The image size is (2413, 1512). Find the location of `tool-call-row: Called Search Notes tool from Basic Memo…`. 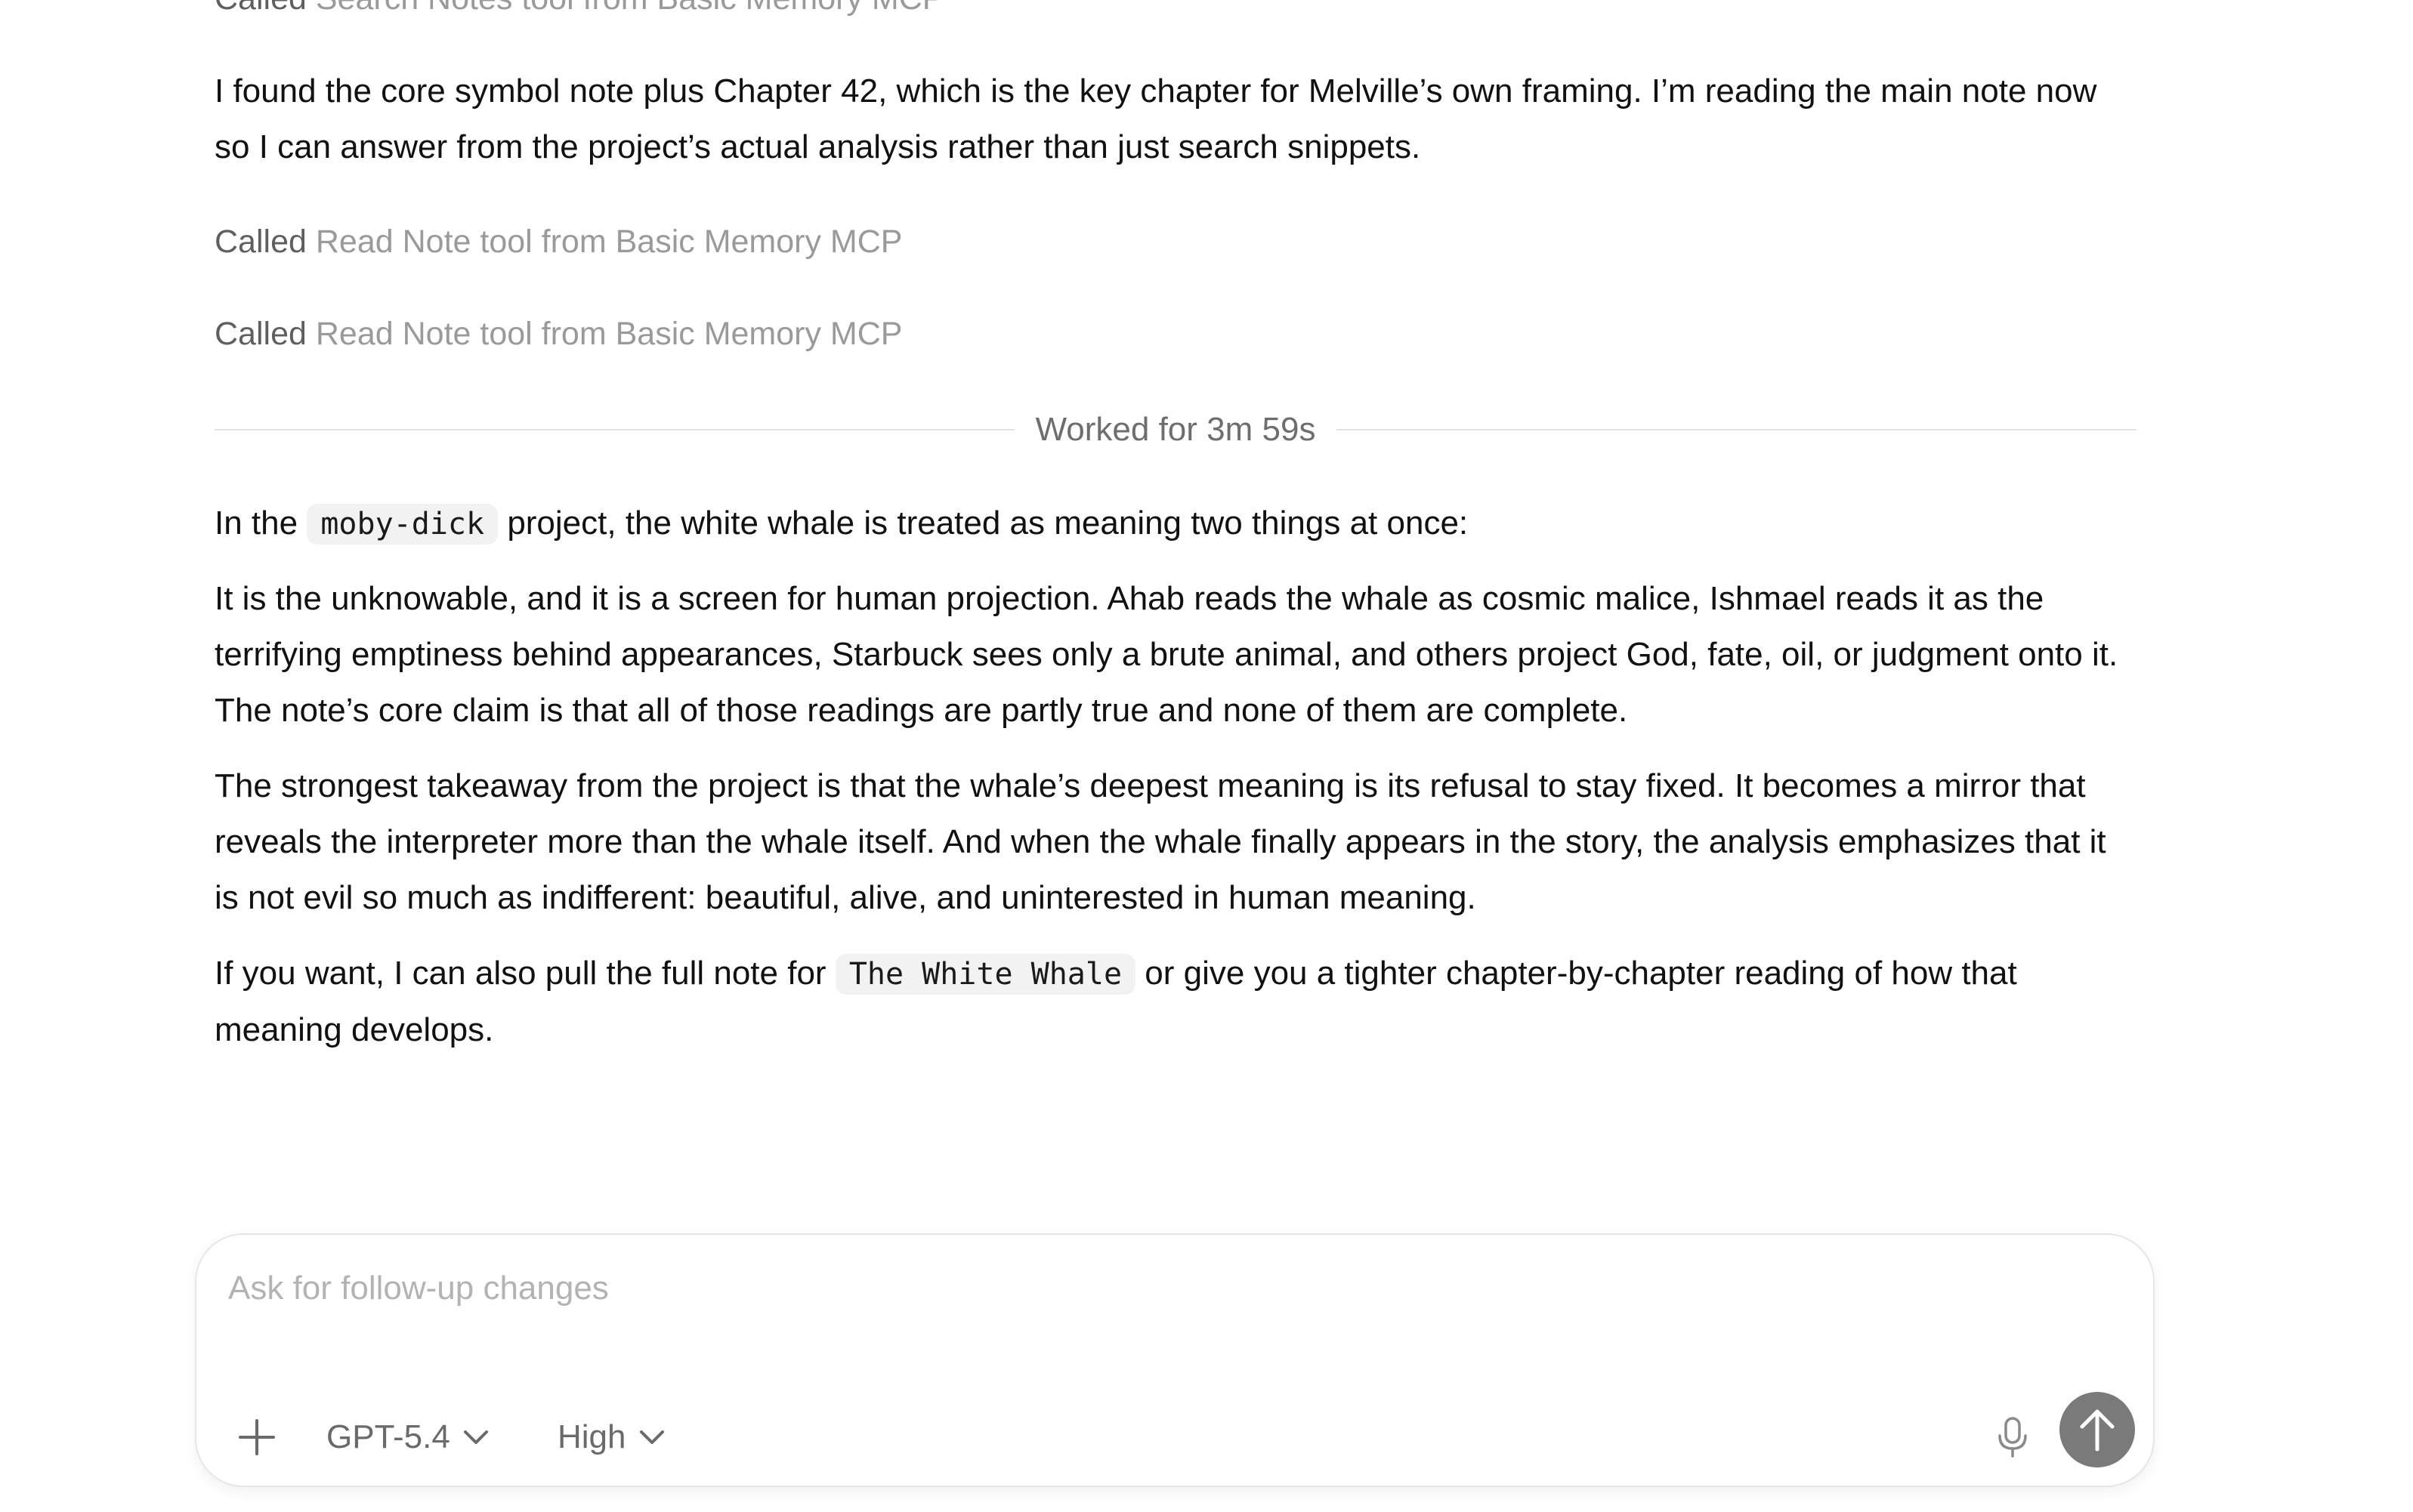

tool-call-row: Called Search Notes tool from Basic Memo… is located at coordinates (580, 10).